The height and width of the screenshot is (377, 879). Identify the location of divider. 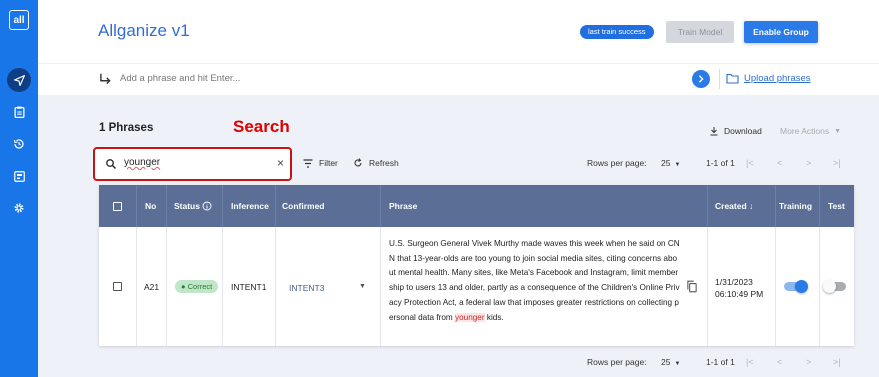
(719, 79).